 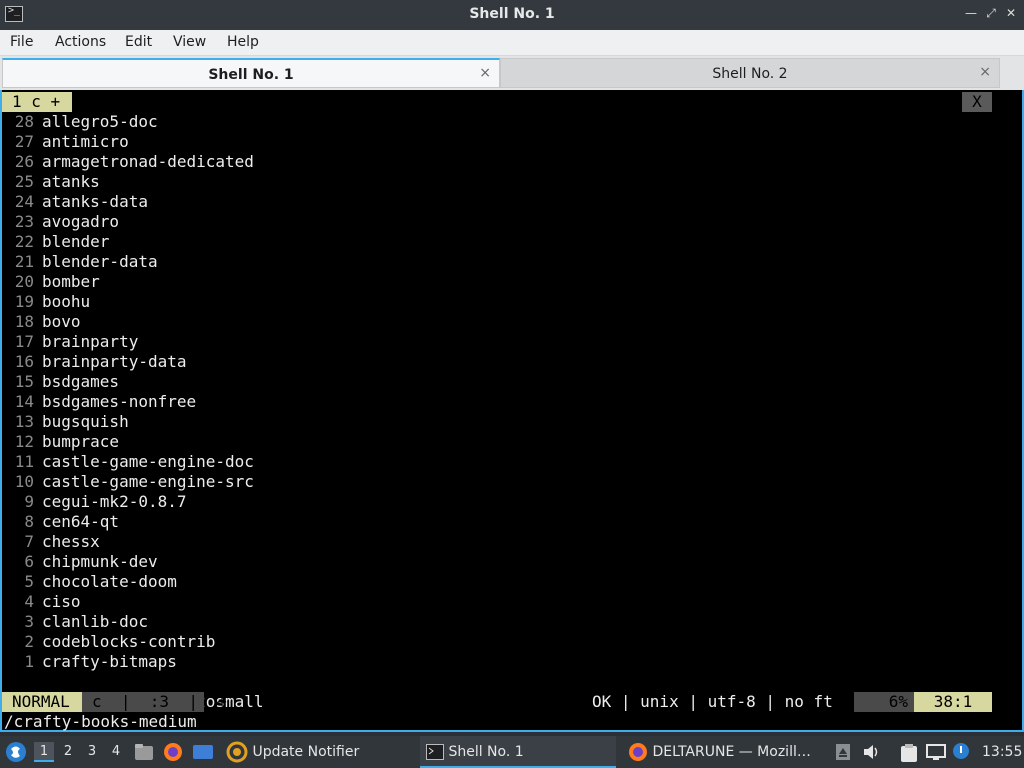 What do you see at coordinates (76, 241) in the screenshot?
I see `line-text: blender` at bounding box center [76, 241].